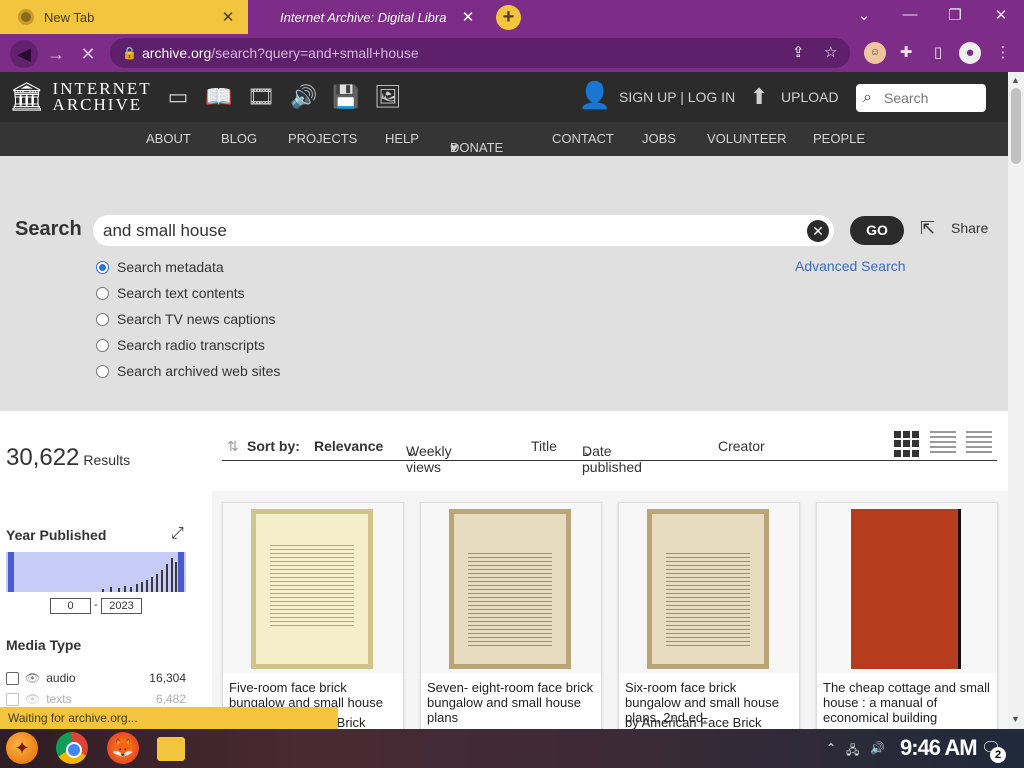 The image size is (1024, 768). What do you see at coordinates (508, 17) in the screenshot?
I see `new-tab-button: +` at bounding box center [508, 17].